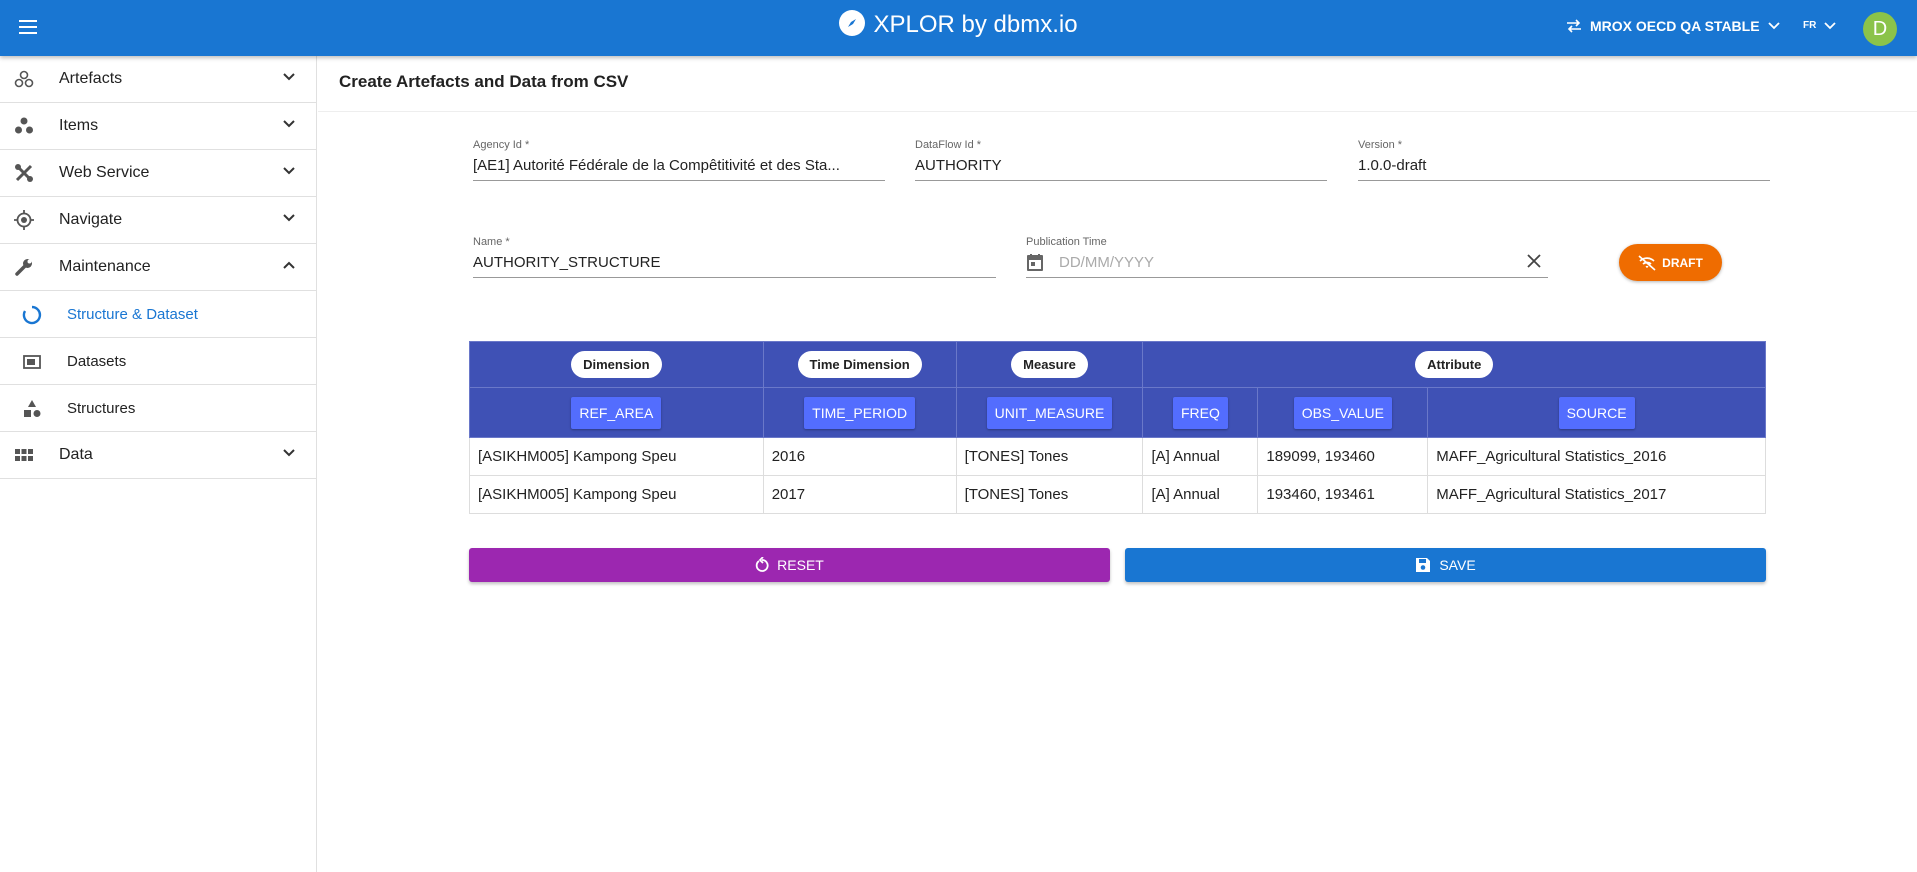 The height and width of the screenshot is (872, 1917). I want to click on column-header: SOURCE, so click(1596, 412).